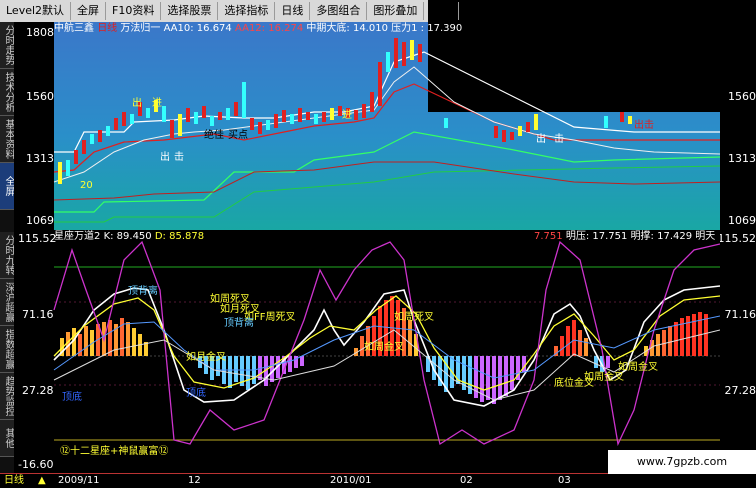 The height and width of the screenshot is (488, 756). What do you see at coordinates (384, 346) in the screenshot?
I see `annot-weekly-golden-cross: 如周金叉` at bounding box center [384, 346].